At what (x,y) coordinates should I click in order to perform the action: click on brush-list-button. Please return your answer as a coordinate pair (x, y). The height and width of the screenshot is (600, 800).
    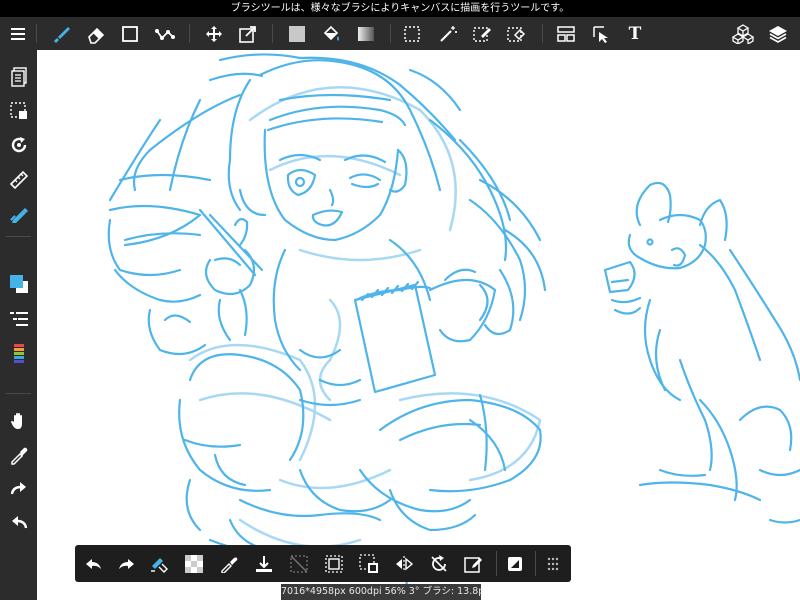
    Looking at the image, I should click on (18, 319).